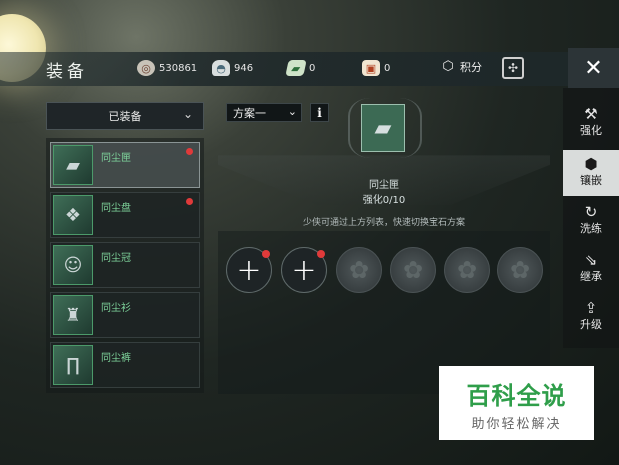 The height and width of the screenshot is (465, 619). What do you see at coordinates (516, 396) in the screenshot?
I see `watermark-main: 百科全说` at bounding box center [516, 396].